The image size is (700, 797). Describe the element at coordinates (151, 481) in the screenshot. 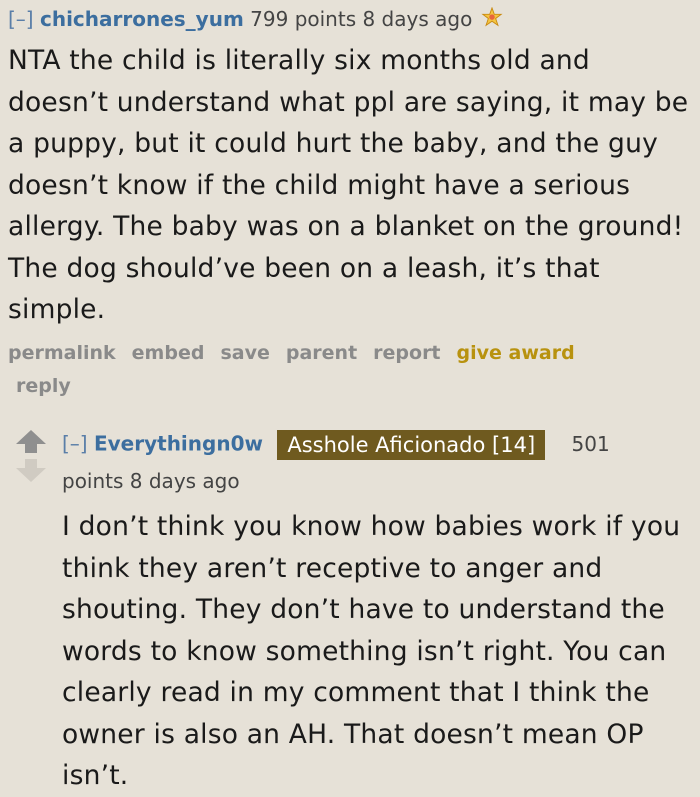

I see `score-and-time: points 8 days ago` at that location.